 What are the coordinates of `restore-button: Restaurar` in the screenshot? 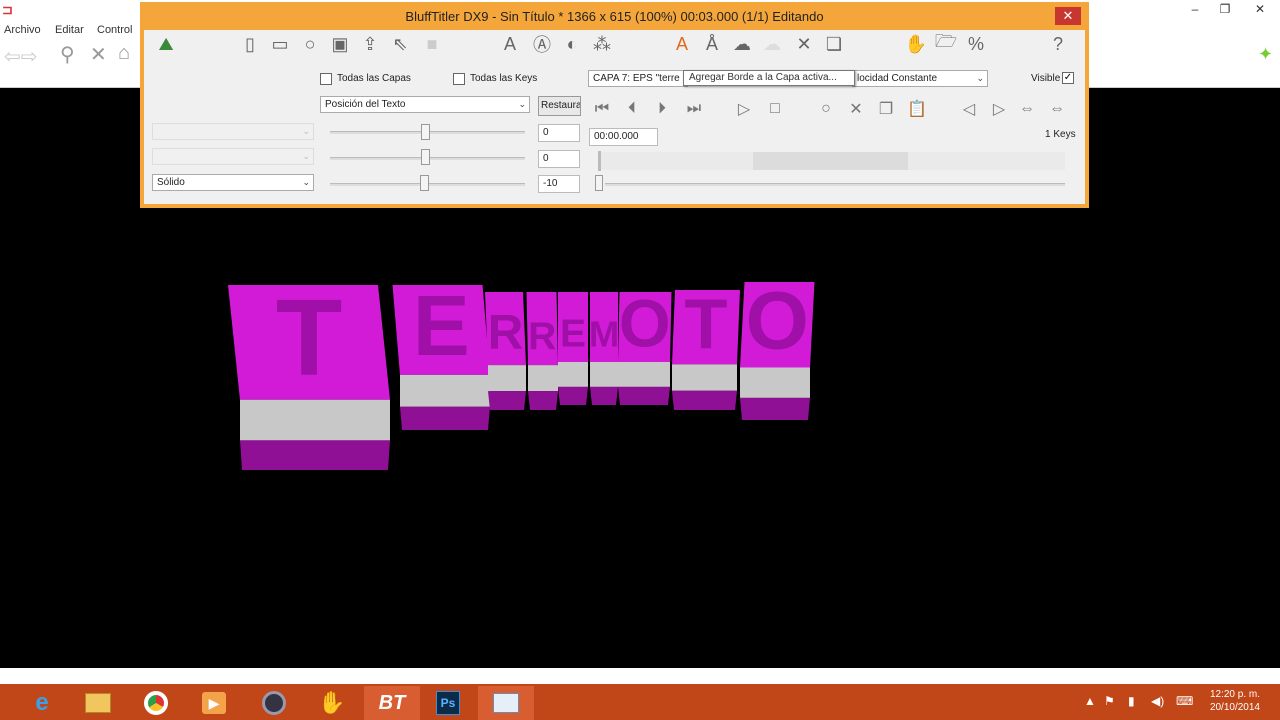 It's located at (559, 106).